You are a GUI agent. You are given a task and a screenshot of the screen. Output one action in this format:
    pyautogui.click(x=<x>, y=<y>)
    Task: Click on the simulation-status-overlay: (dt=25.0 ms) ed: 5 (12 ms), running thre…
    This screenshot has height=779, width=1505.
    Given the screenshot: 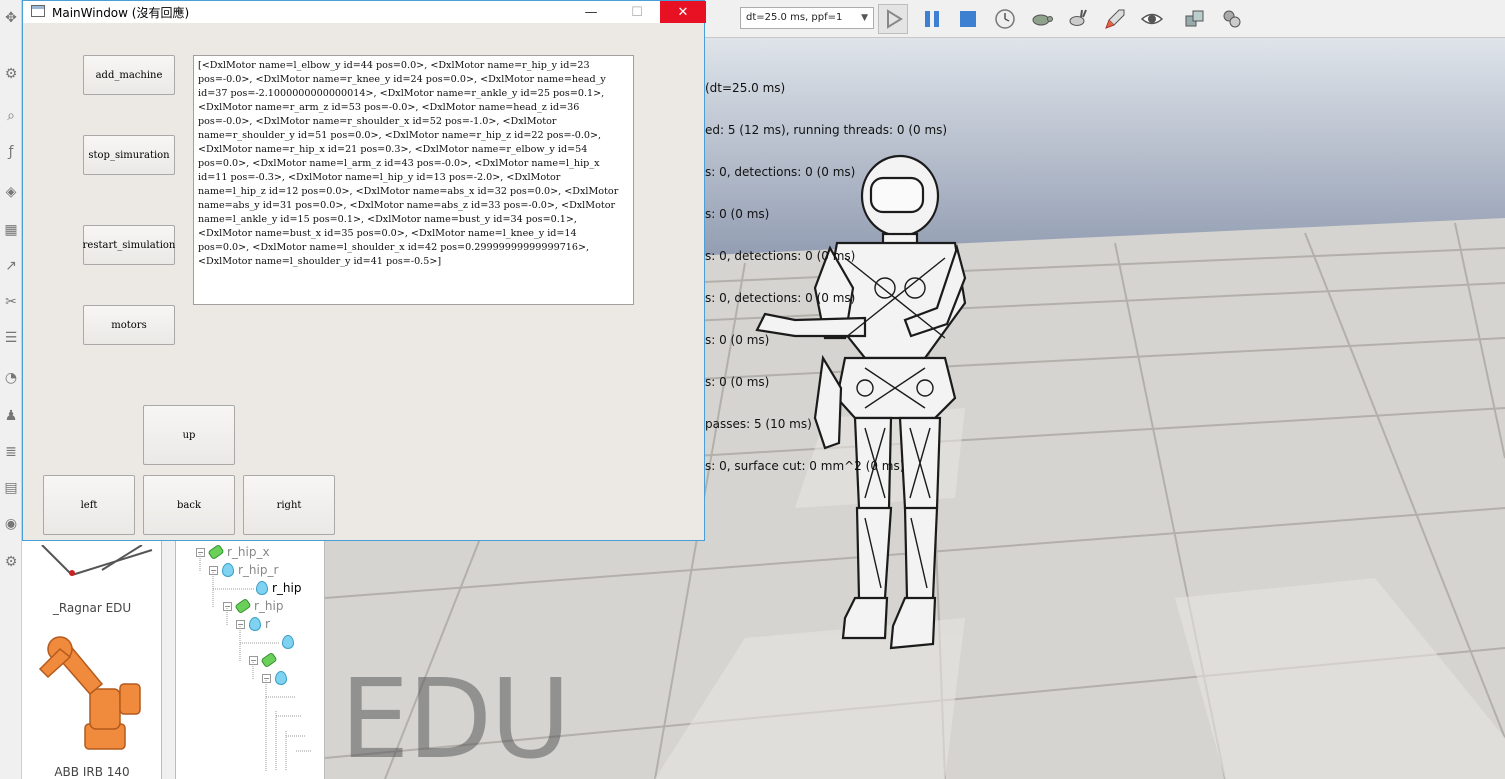 What is the action you would take?
    pyautogui.click(x=826, y=270)
    